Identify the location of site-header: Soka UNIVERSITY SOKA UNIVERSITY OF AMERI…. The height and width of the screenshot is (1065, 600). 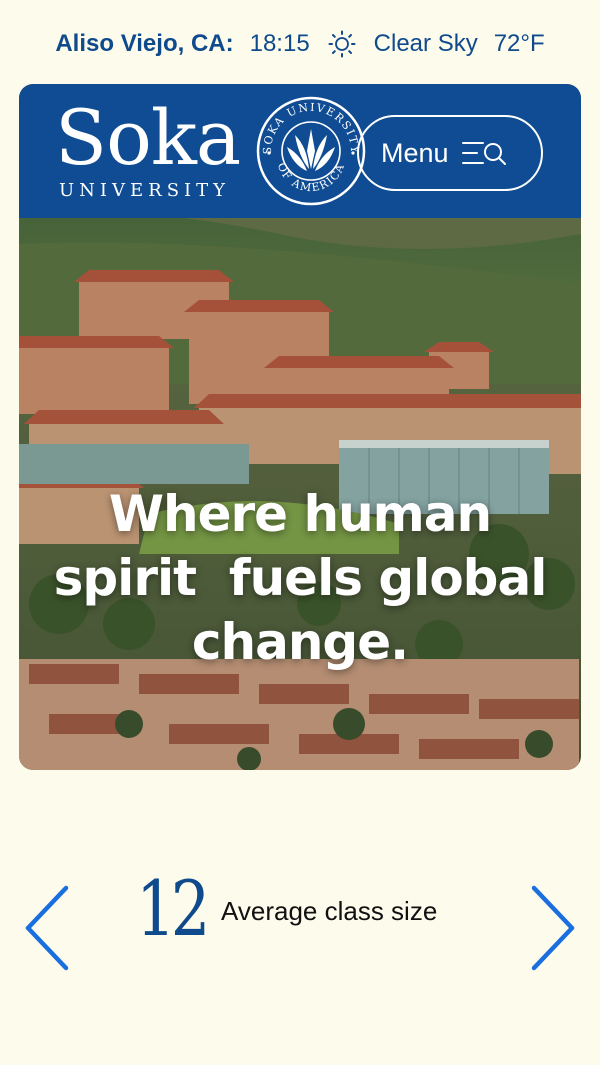
(300, 151).